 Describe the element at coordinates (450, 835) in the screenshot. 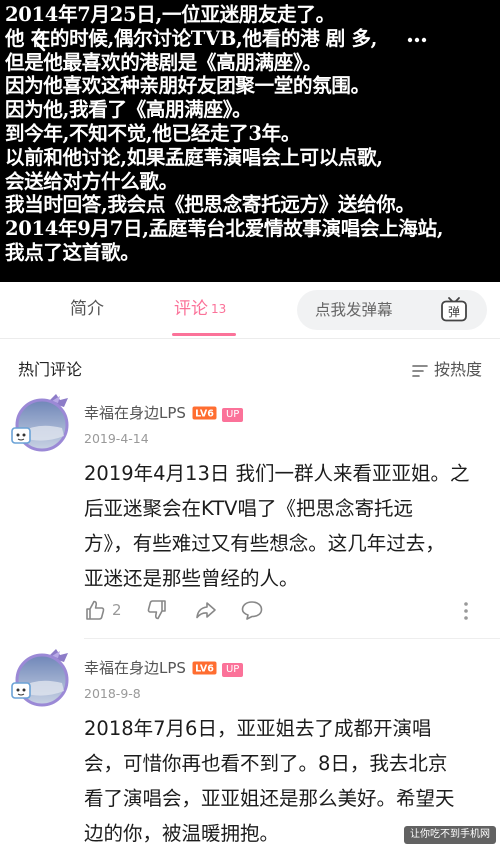

I see `site-watermark: 让你吃不到手机网` at that location.